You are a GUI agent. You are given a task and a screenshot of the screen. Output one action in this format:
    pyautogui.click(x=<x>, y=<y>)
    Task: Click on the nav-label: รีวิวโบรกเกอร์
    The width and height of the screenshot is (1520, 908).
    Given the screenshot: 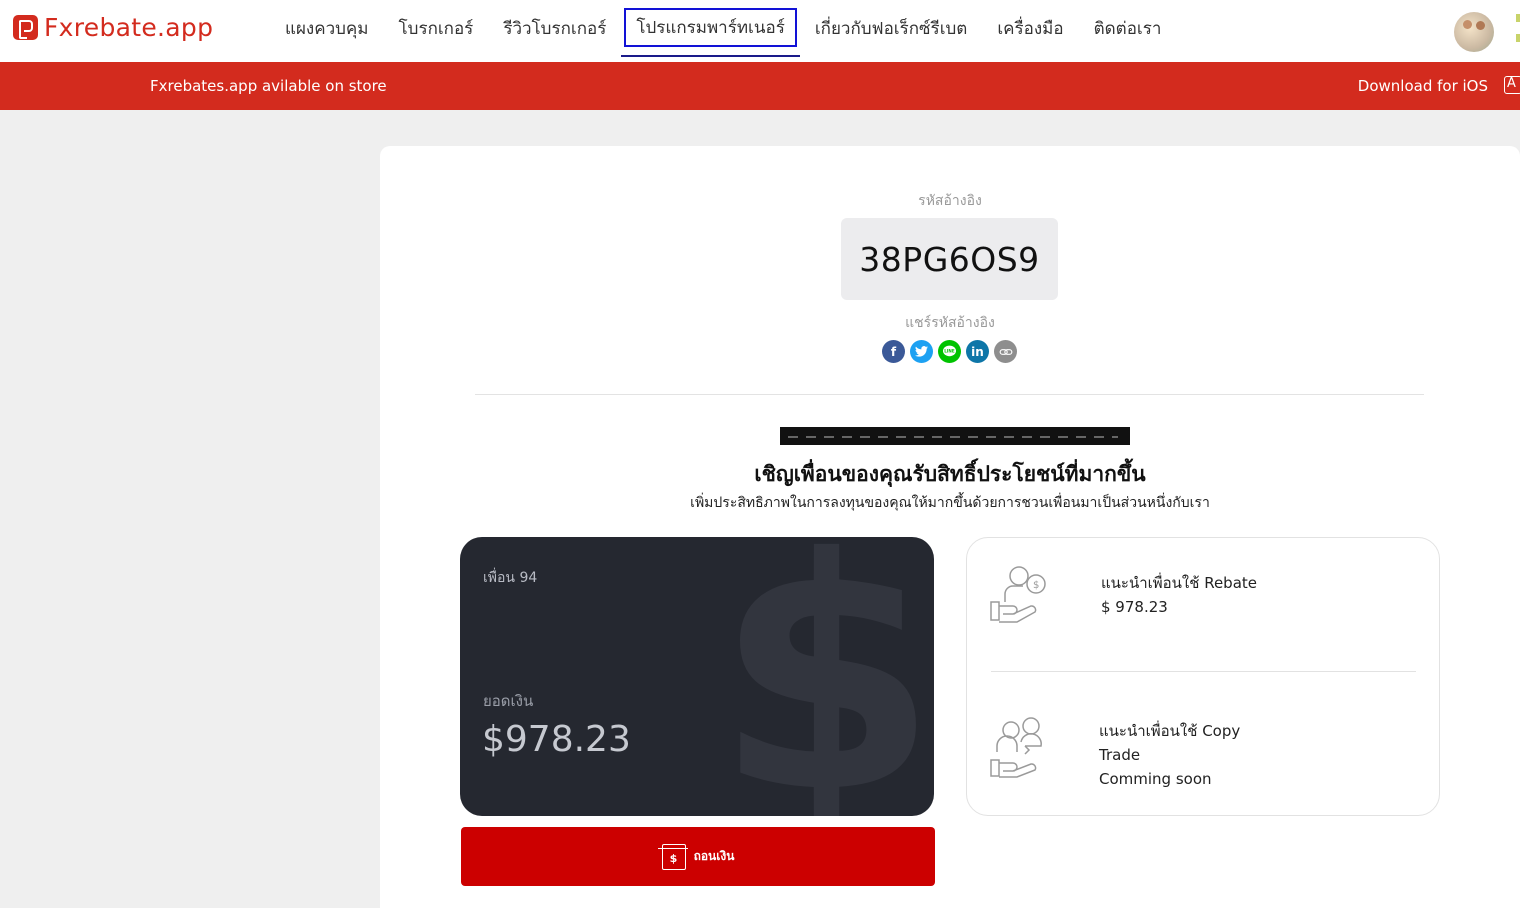 What is the action you would take?
    pyautogui.click(x=555, y=29)
    